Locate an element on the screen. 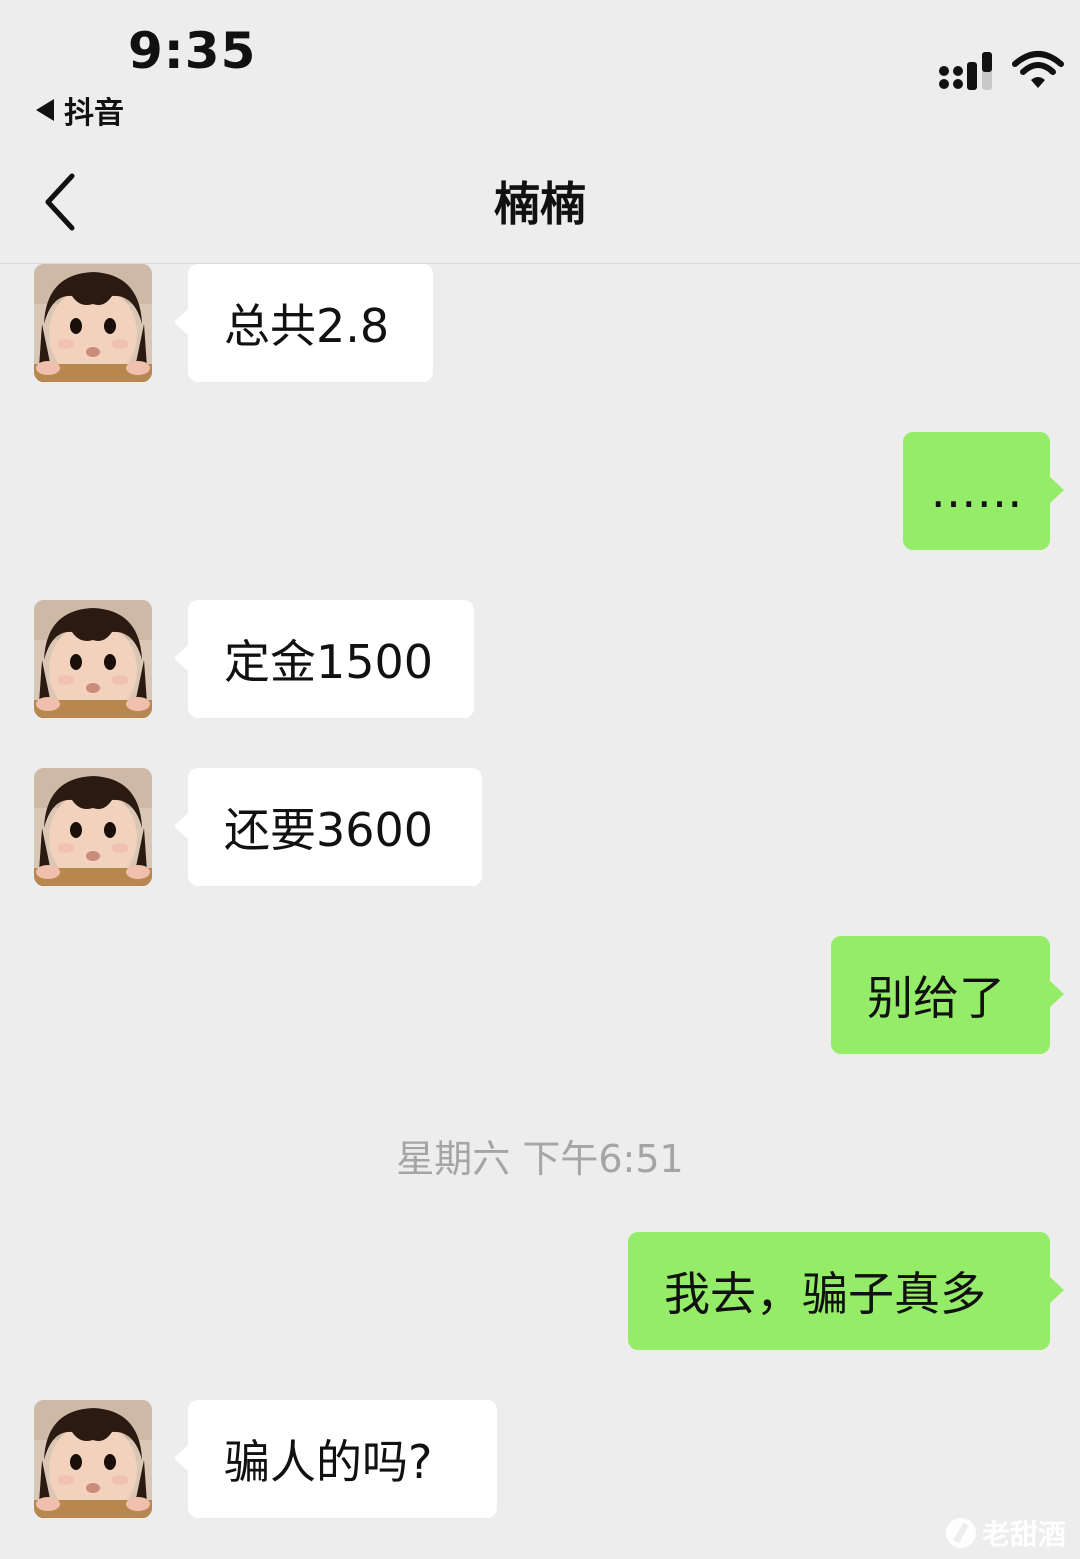 The width and height of the screenshot is (1080, 1559). chat-title: 楠楠 is located at coordinates (540, 204).